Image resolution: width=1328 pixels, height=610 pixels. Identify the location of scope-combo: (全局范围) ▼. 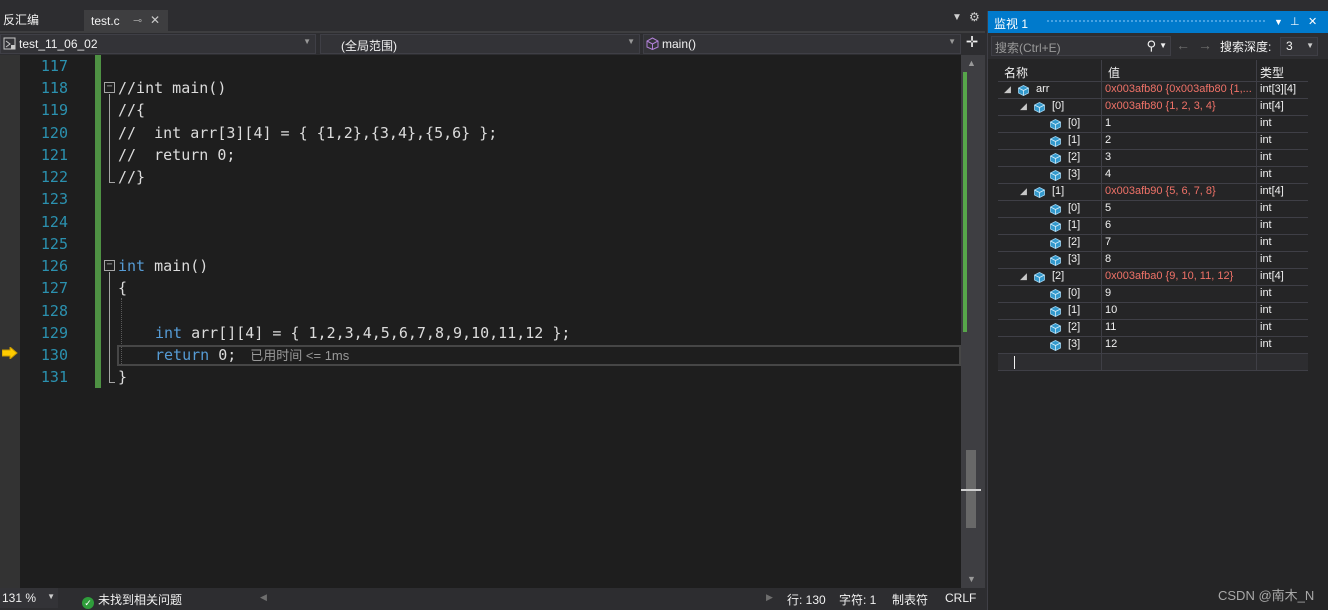
(480, 44).